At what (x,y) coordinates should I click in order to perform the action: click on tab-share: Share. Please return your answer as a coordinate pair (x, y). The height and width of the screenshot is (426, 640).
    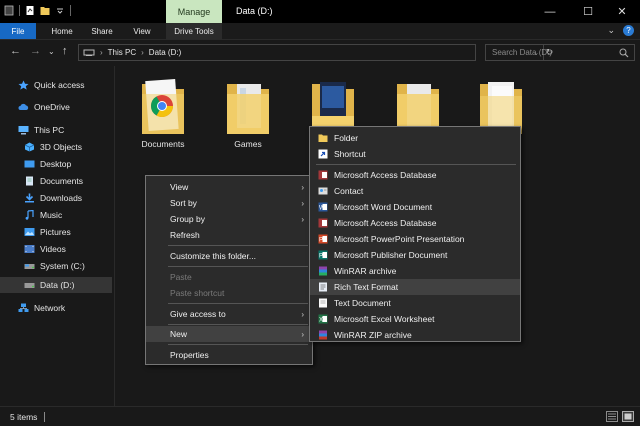
    Looking at the image, I should click on (102, 31).